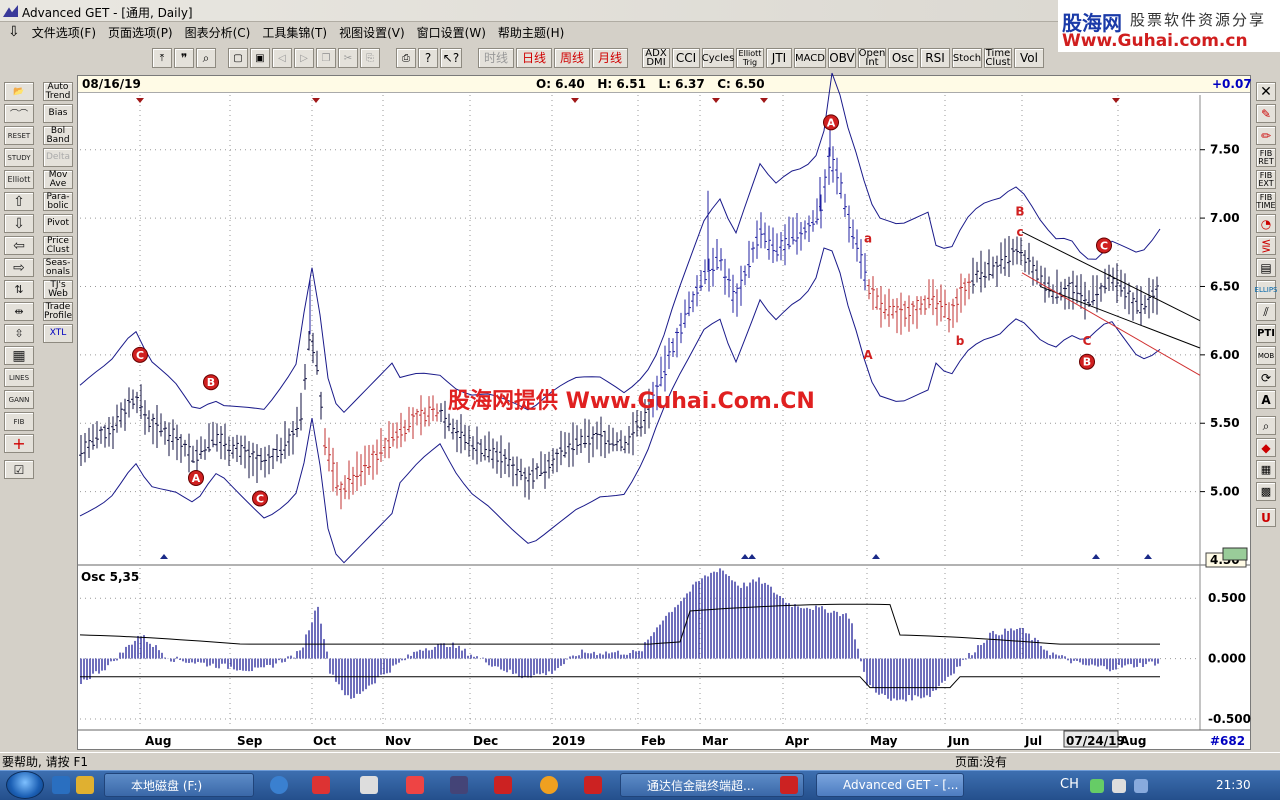  Describe the element at coordinates (640, 761) in the screenshot. I see `status-bar` at that location.